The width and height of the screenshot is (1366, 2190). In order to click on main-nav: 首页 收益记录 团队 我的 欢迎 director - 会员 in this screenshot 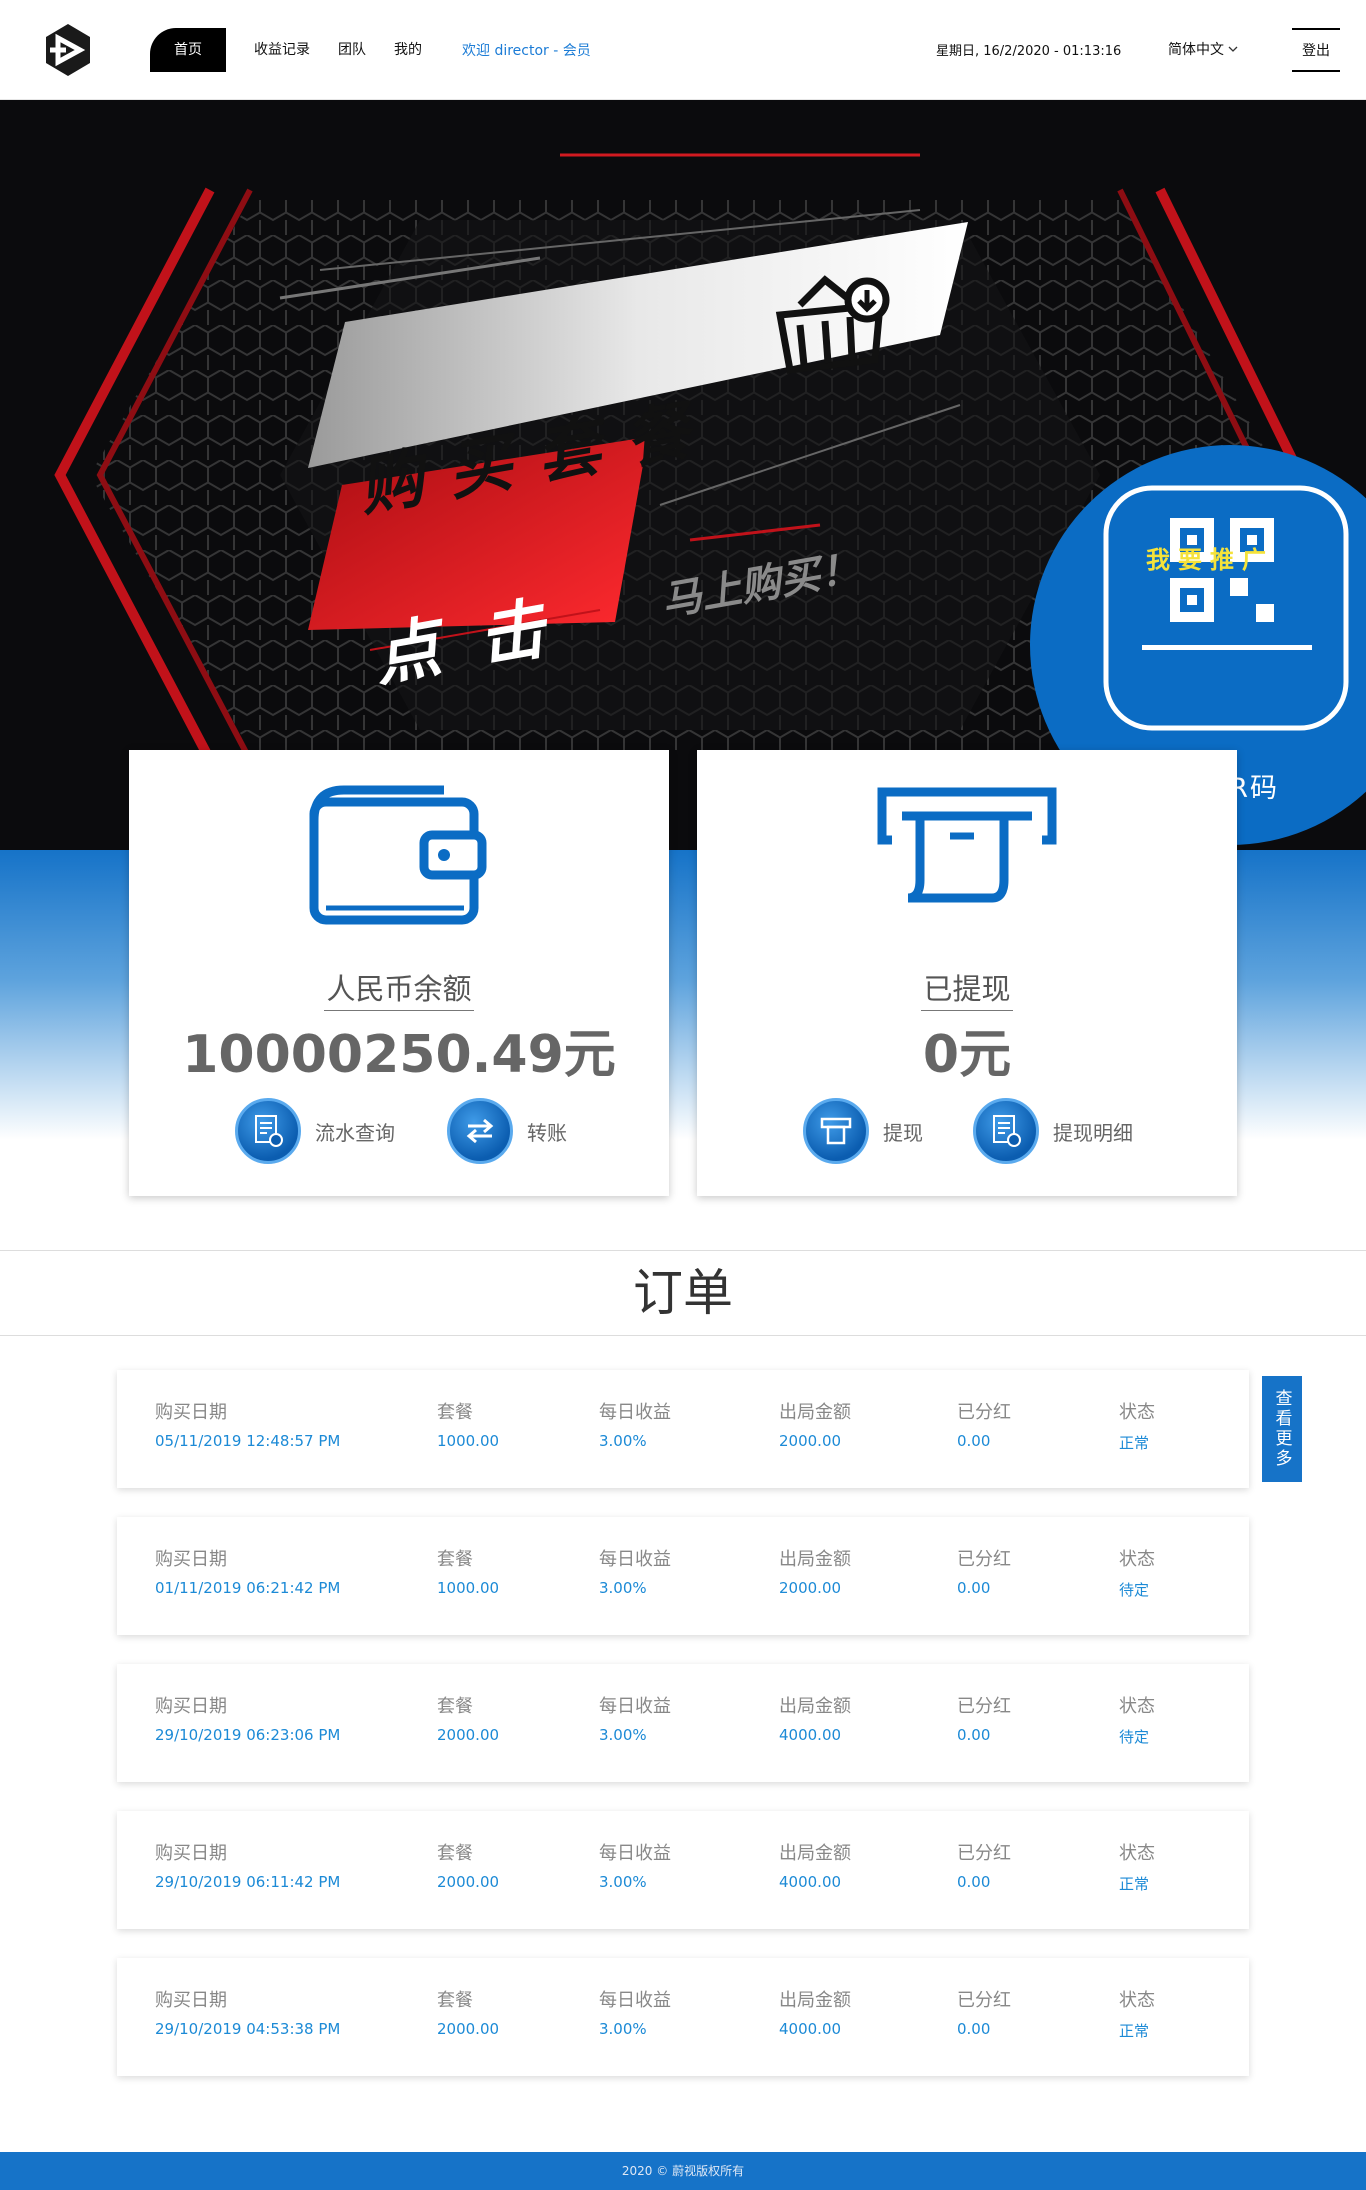, I will do `click(370, 50)`.